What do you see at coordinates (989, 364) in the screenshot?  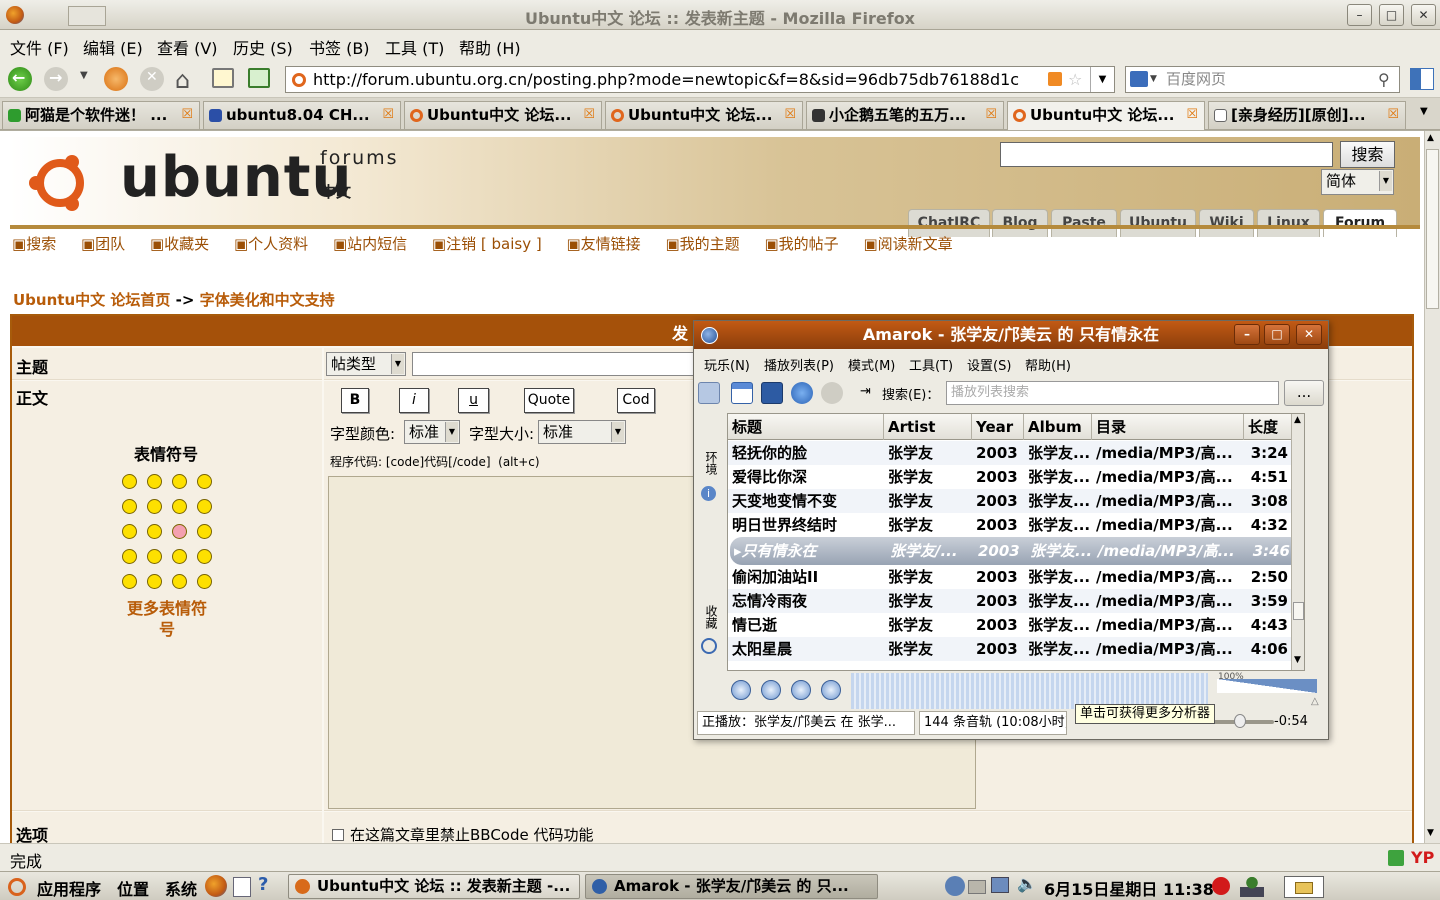 I see `amarok-menu-settings: 设置(S)` at bounding box center [989, 364].